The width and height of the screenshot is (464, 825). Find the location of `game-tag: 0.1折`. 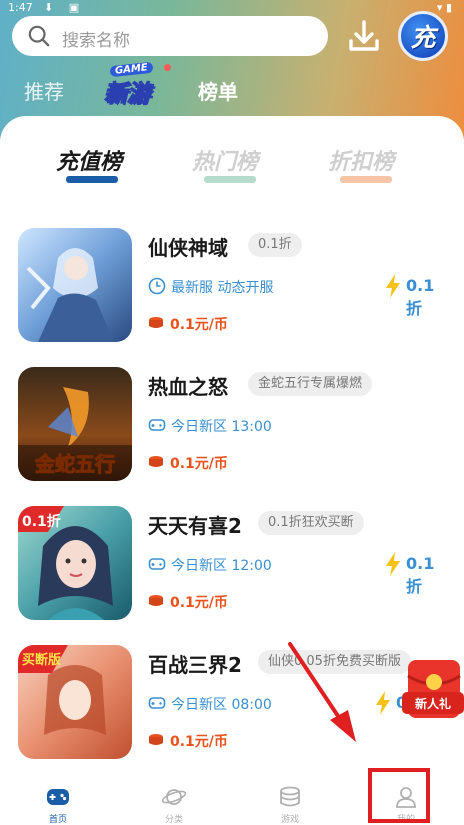

game-tag: 0.1折 is located at coordinates (275, 245).